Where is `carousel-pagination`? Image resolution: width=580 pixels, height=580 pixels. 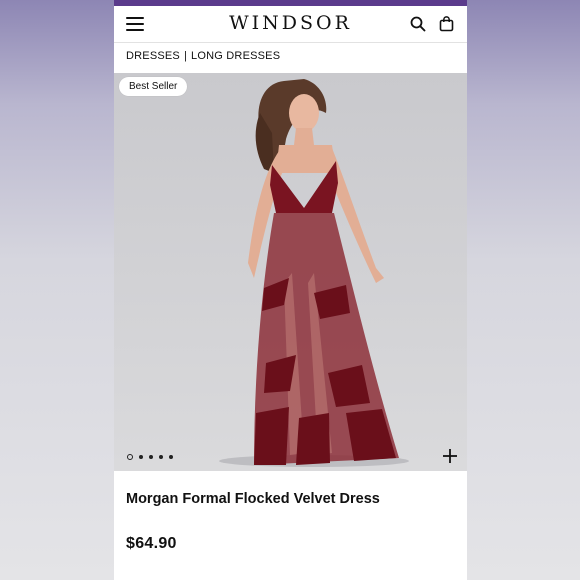
carousel-pagination is located at coordinates (150, 457).